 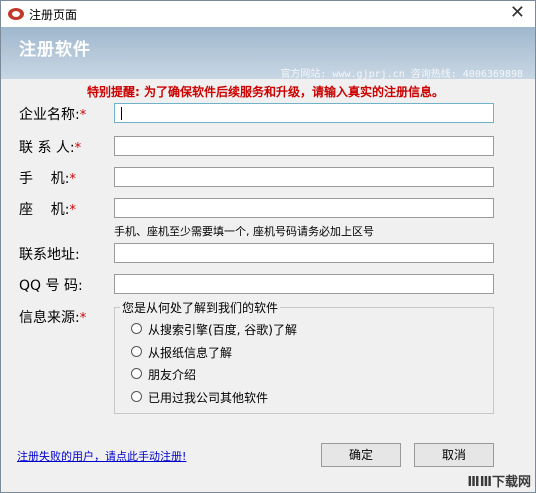 What do you see at coordinates (55, 50) in the screenshot?
I see `banner-title: 注册软件` at bounding box center [55, 50].